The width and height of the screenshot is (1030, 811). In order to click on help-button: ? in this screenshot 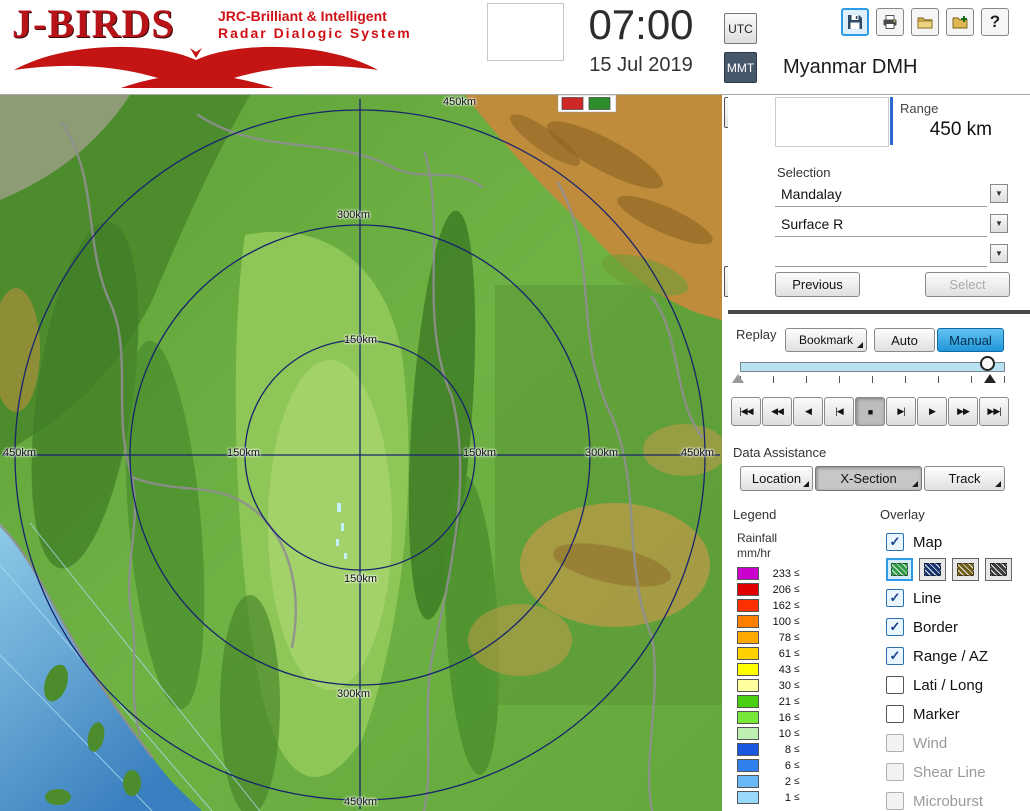, I will do `click(995, 22)`.